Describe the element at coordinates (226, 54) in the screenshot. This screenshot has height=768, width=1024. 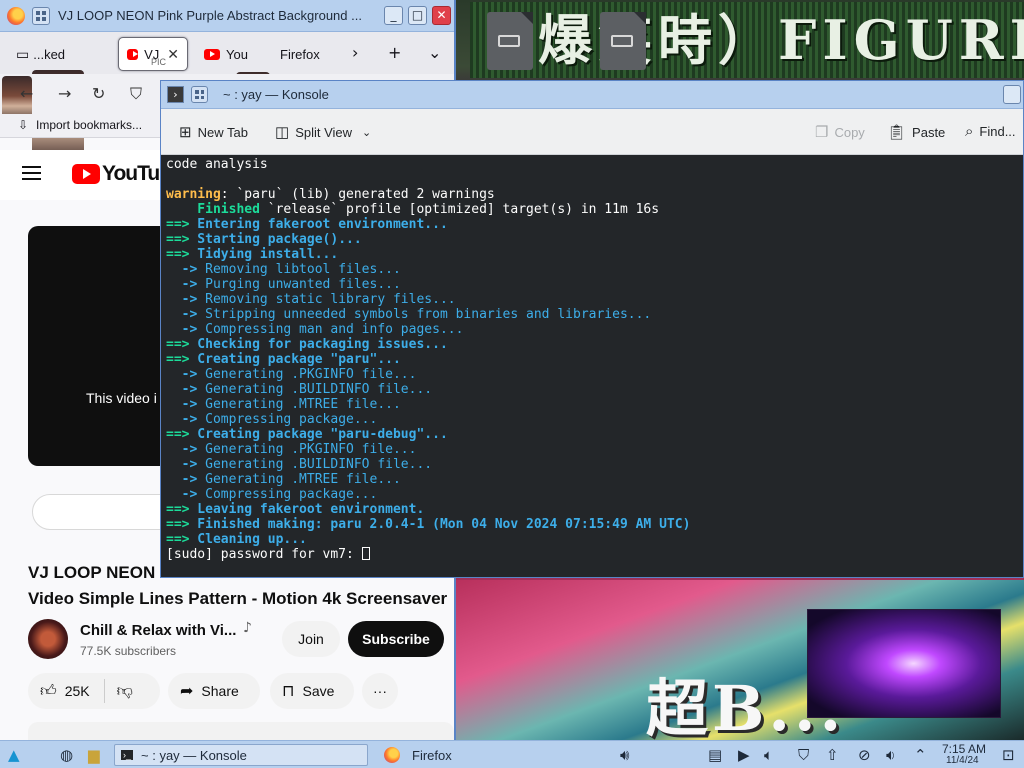
I see `tab-youtube: You` at that location.